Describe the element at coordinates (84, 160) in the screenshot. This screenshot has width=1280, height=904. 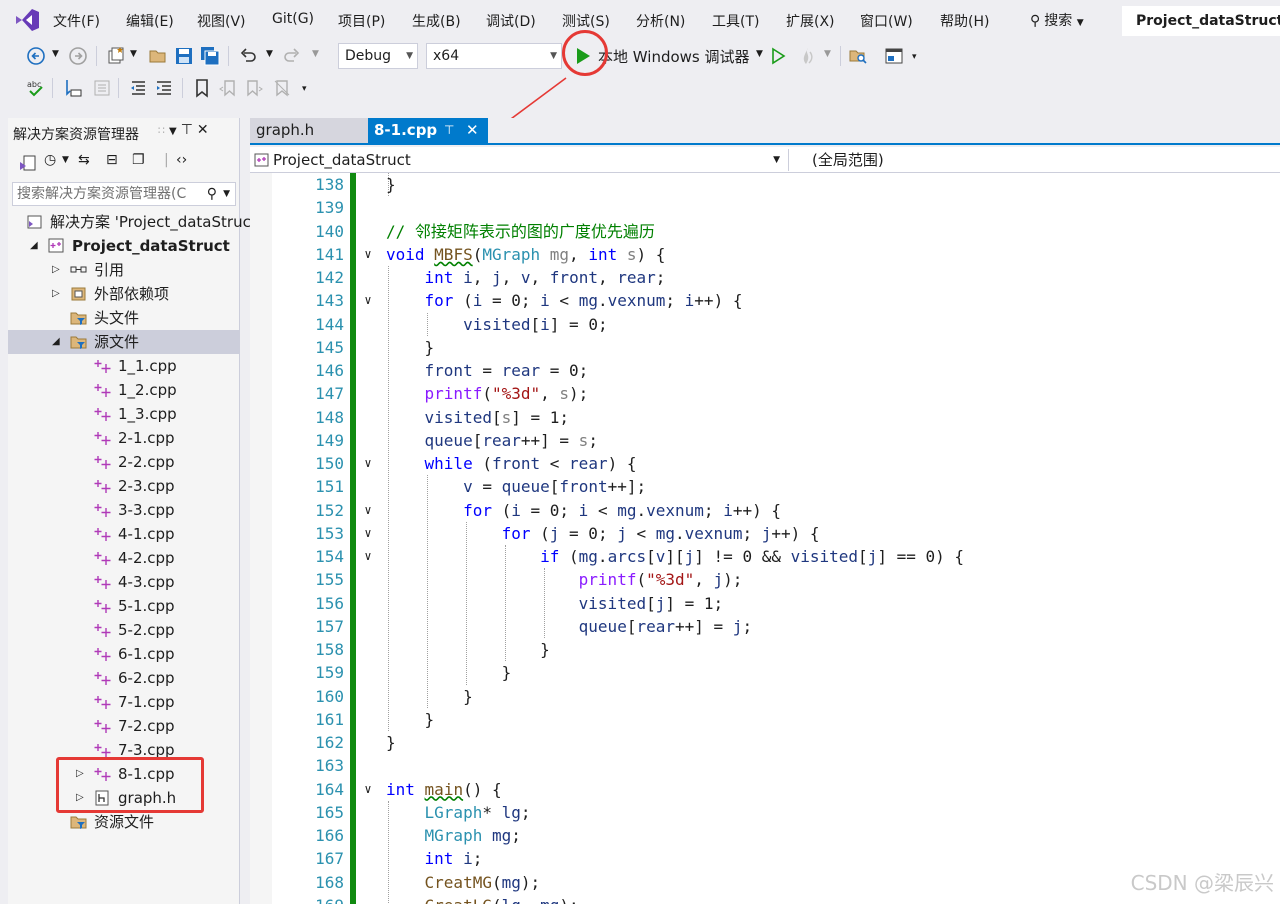
I see `sync-active-document-icon: ⇆` at that location.